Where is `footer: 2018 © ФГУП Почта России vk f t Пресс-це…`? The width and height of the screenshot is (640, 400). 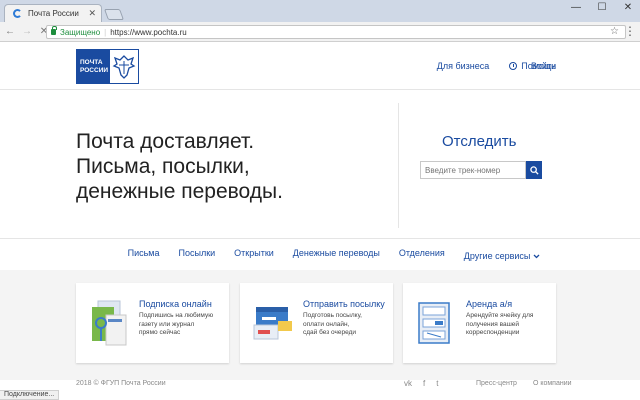
footer: 2018 © ФГУП Почта России vk f t Пресс-це… is located at coordinates (320, 384).